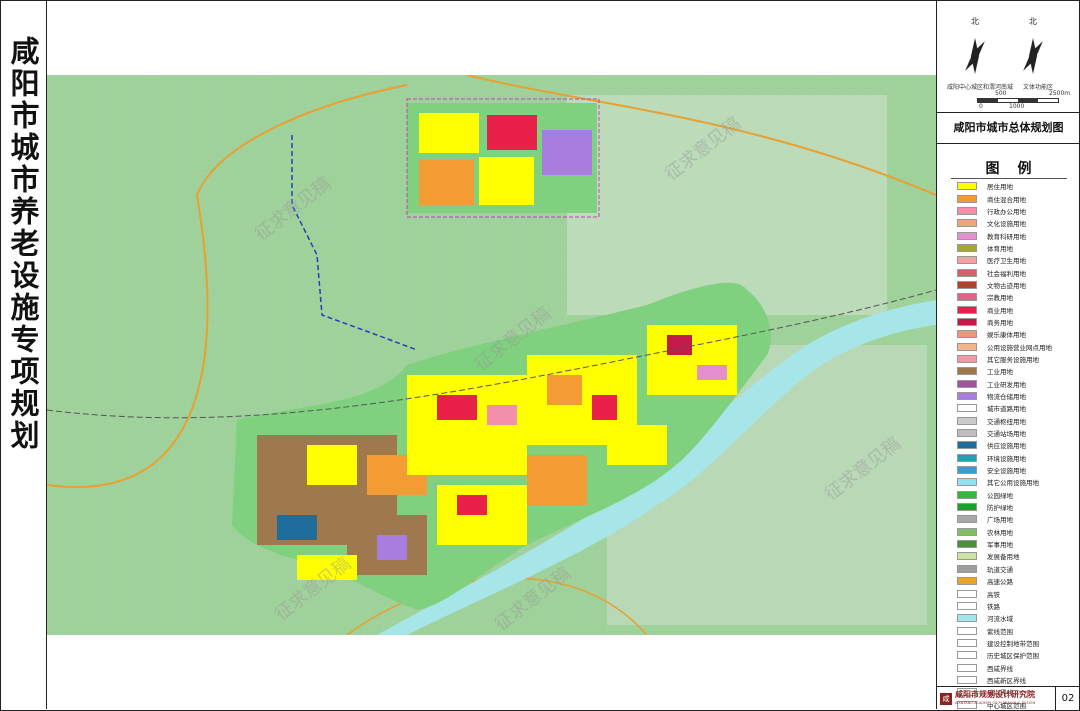 This screenshot has width=1080, height=711. I want to click on legend-item: 商务用地, so click(1017, 322).